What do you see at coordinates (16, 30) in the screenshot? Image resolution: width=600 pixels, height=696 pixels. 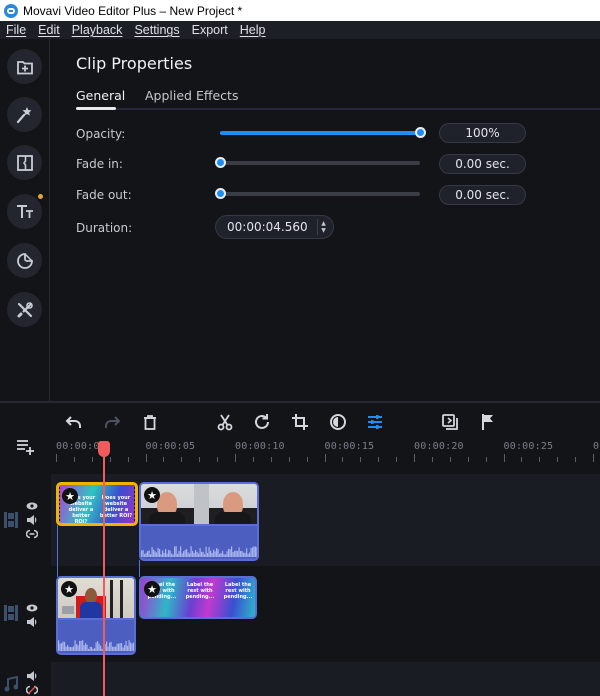 I see `menu-file: File` at bounding box center [16, 30].